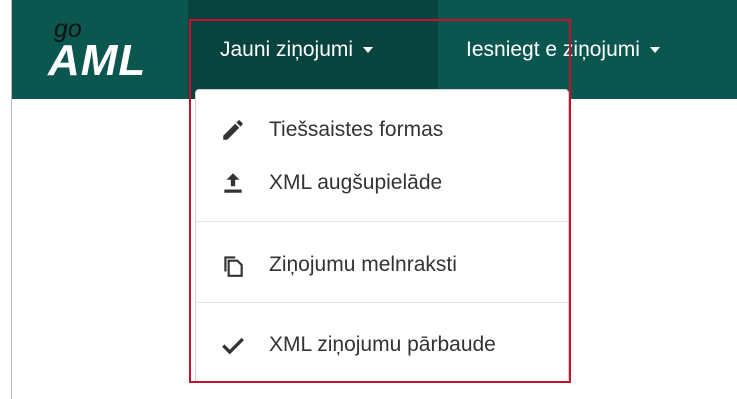 The height and width of the screenshot is (399, 737). I want to click on menu-item-xml-validation: XML ziņojumu pārbaude, so click(382, 345).